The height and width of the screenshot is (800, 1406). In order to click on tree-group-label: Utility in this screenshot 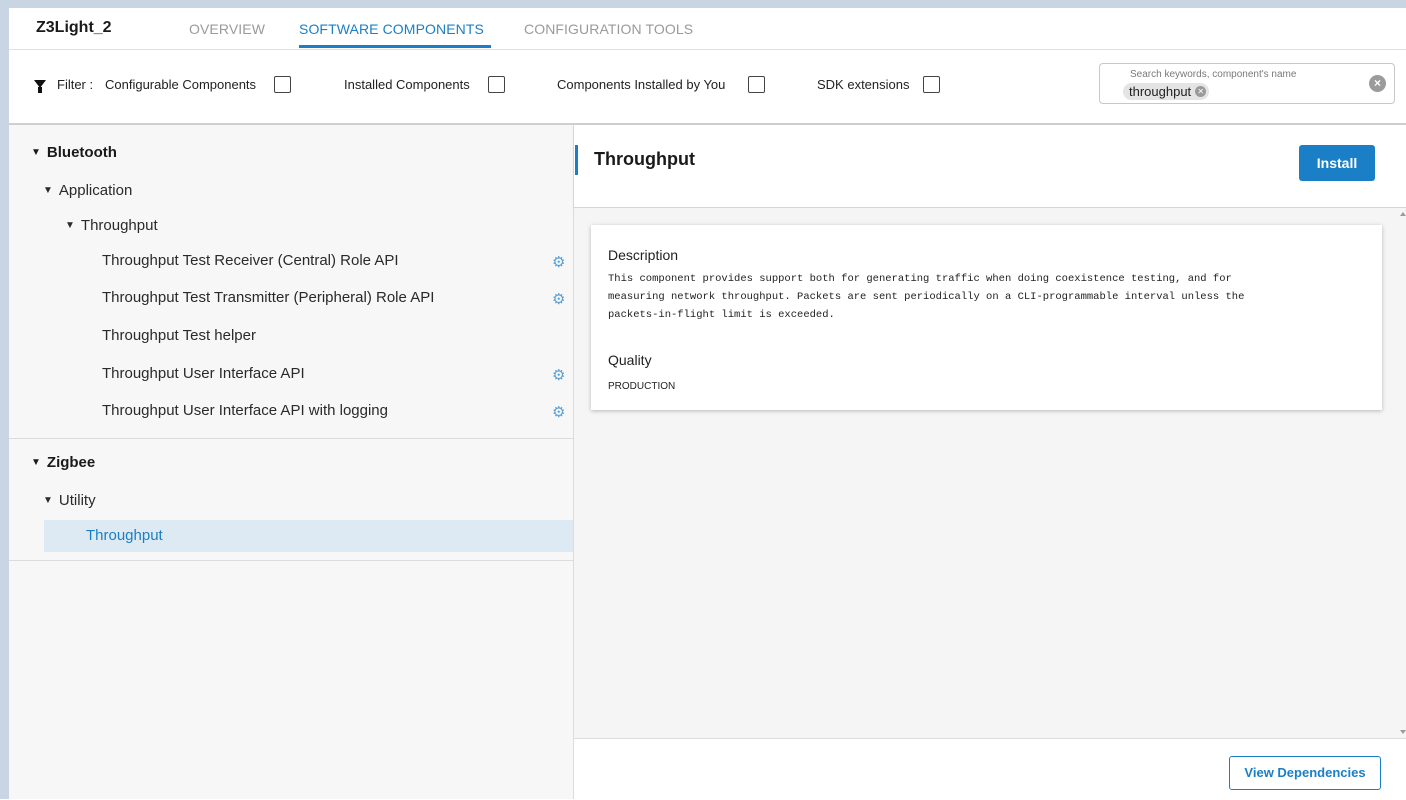, I will do `click(77, 500)`.